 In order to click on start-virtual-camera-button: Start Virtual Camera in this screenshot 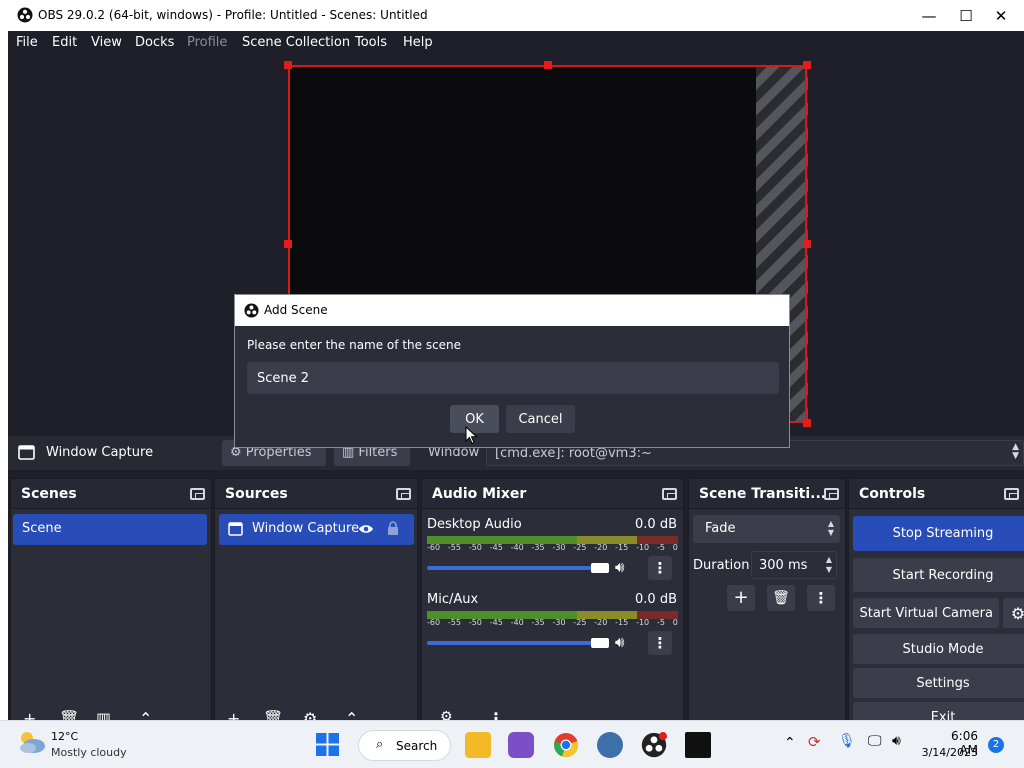, I will do `click(926, 613)`.